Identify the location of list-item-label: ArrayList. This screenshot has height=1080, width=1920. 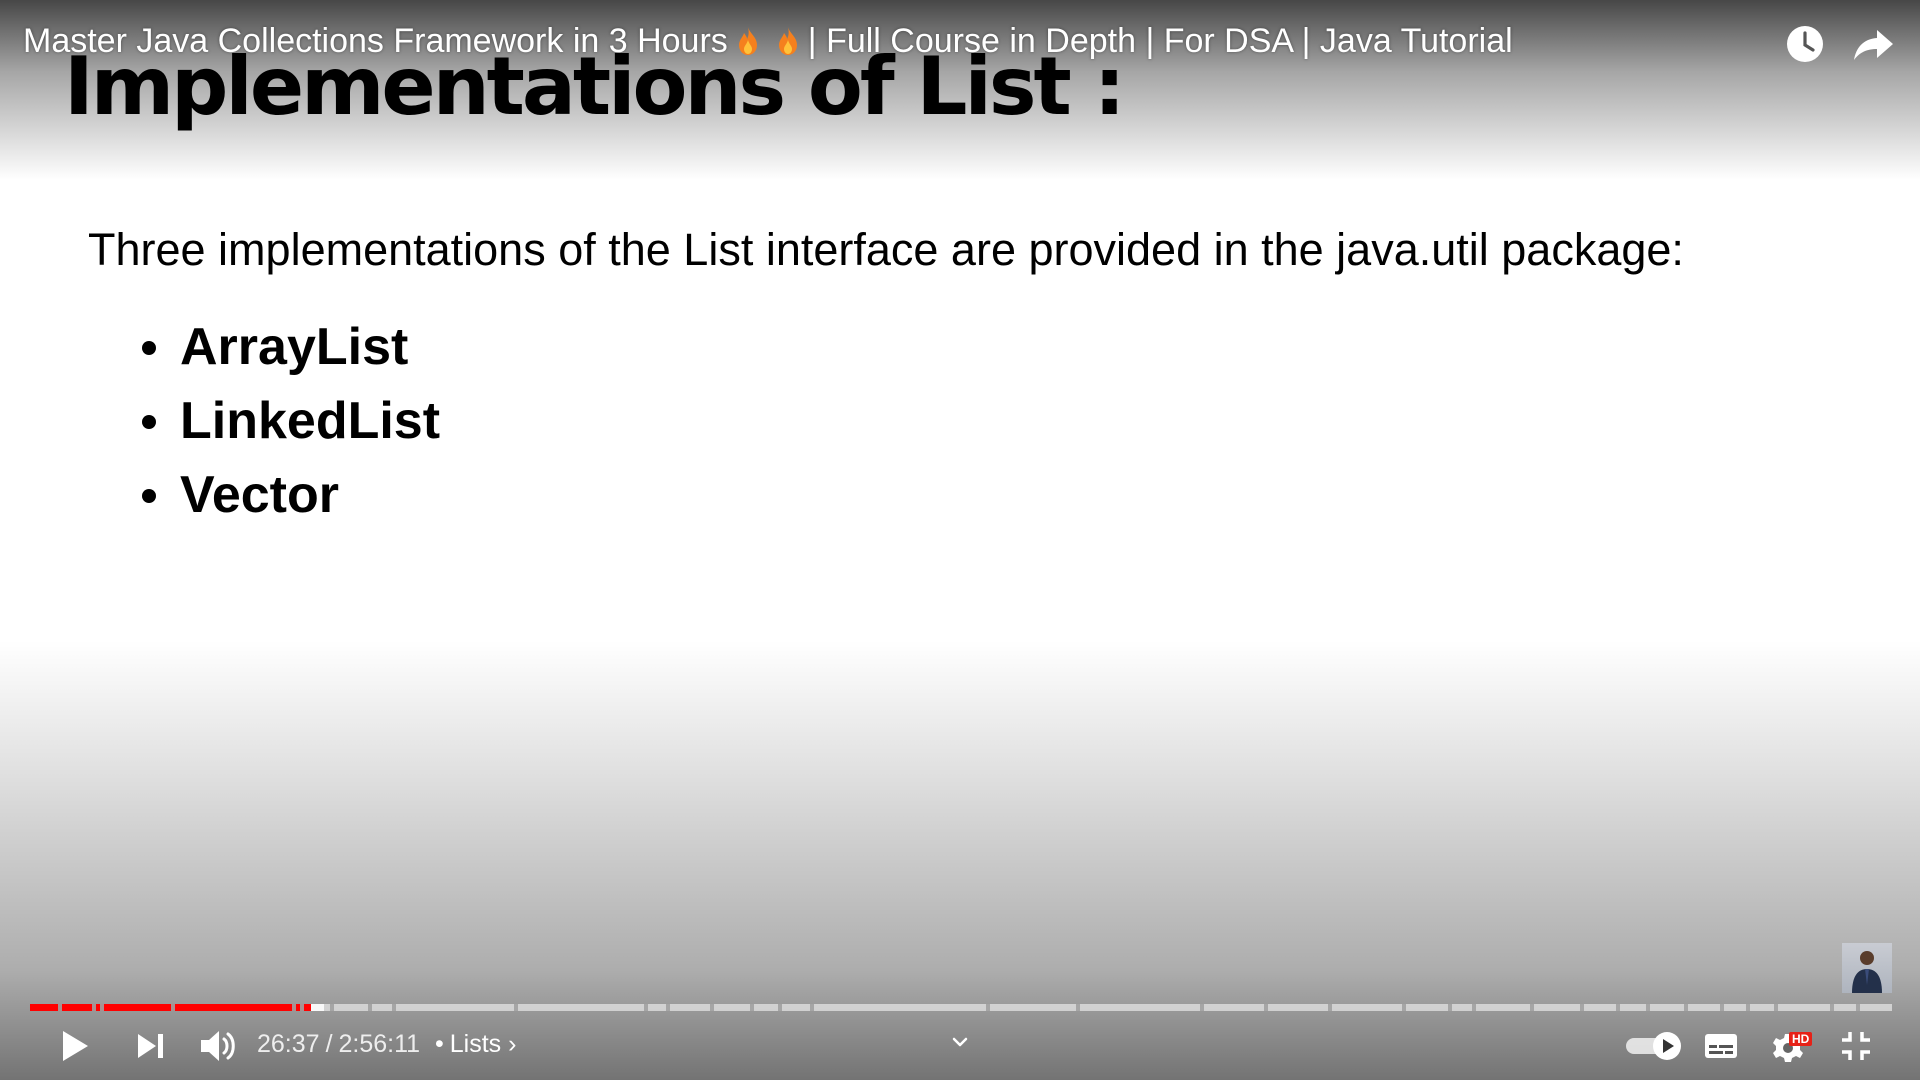
(294, 347).